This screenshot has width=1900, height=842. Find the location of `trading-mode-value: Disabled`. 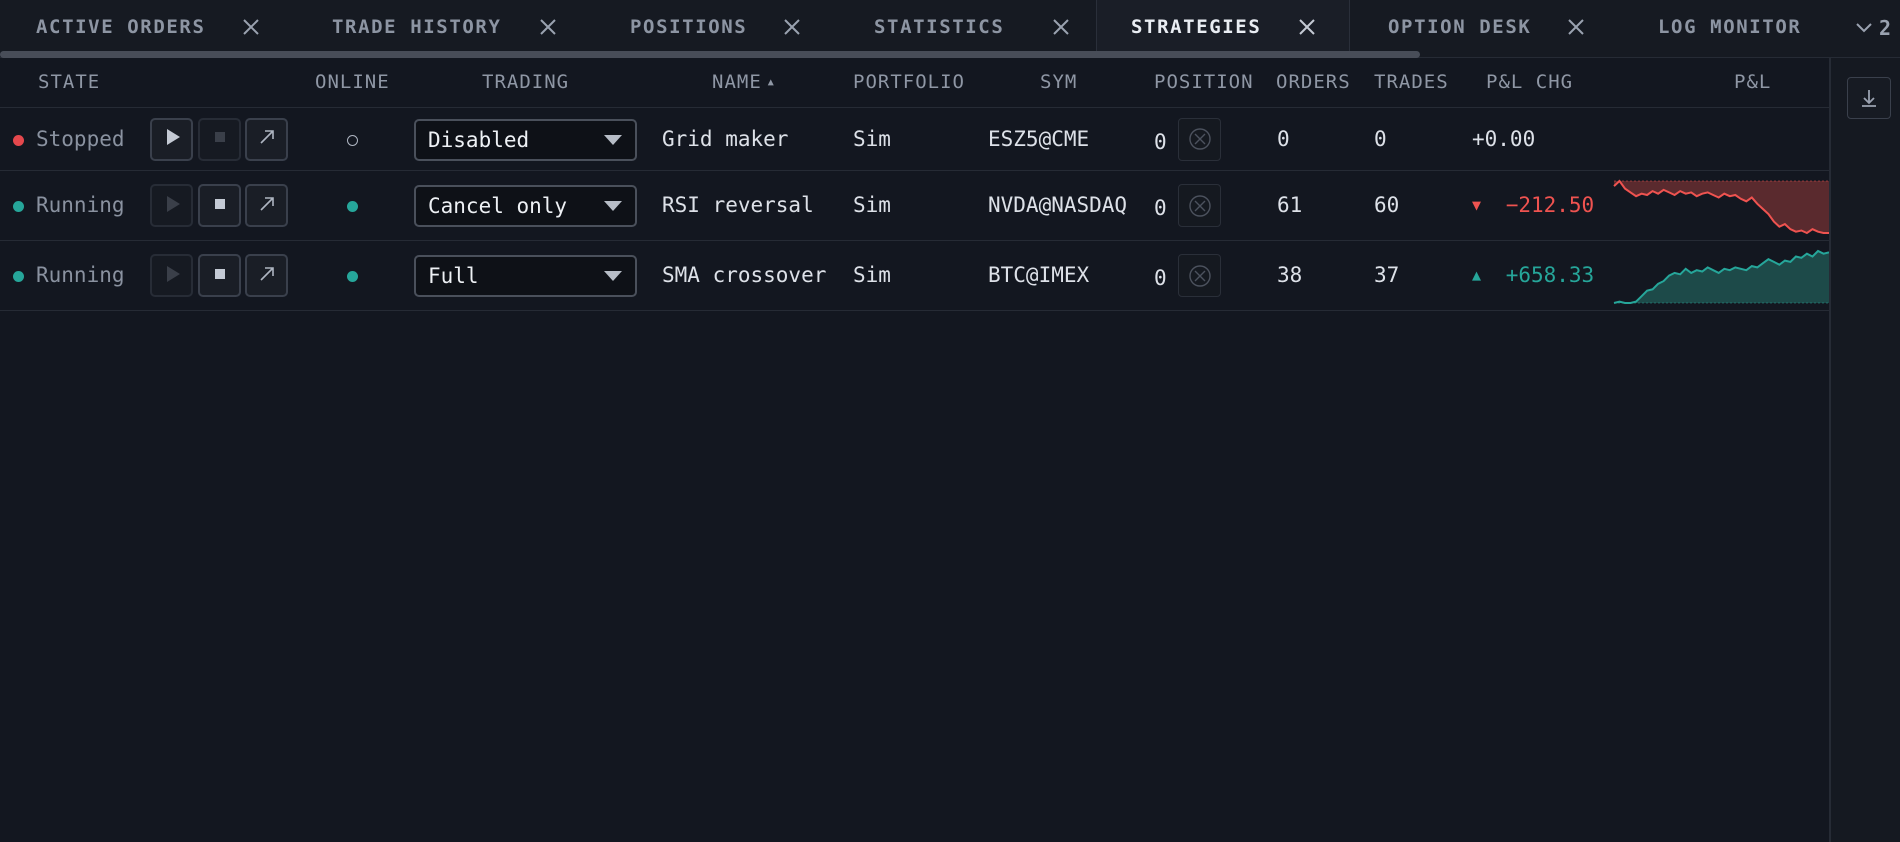

trading-mode-value: Disabled is located at coordinates (479, 139).